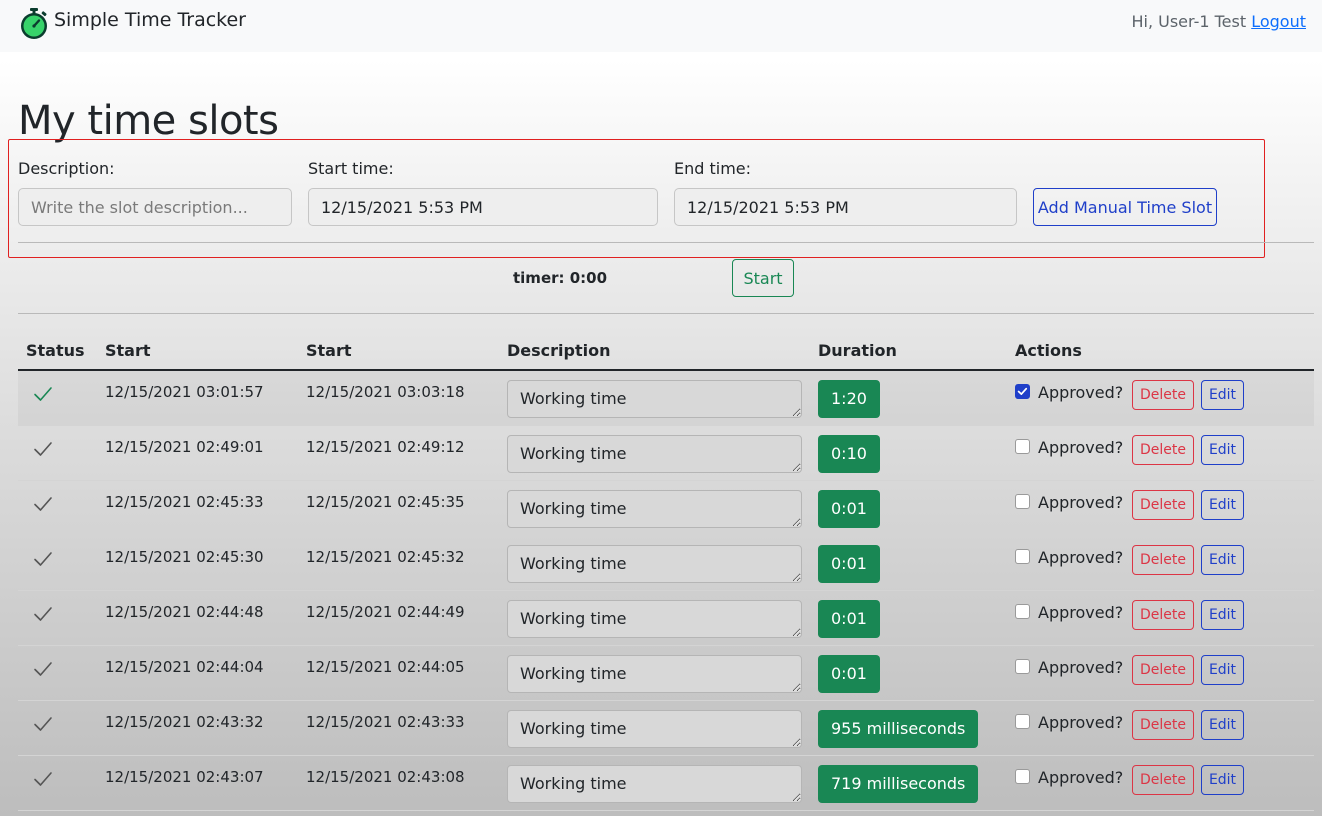 The width and height of the screenshot is (1322, 816). I want to click on duration-badge: 0:10, so click(849, 454).